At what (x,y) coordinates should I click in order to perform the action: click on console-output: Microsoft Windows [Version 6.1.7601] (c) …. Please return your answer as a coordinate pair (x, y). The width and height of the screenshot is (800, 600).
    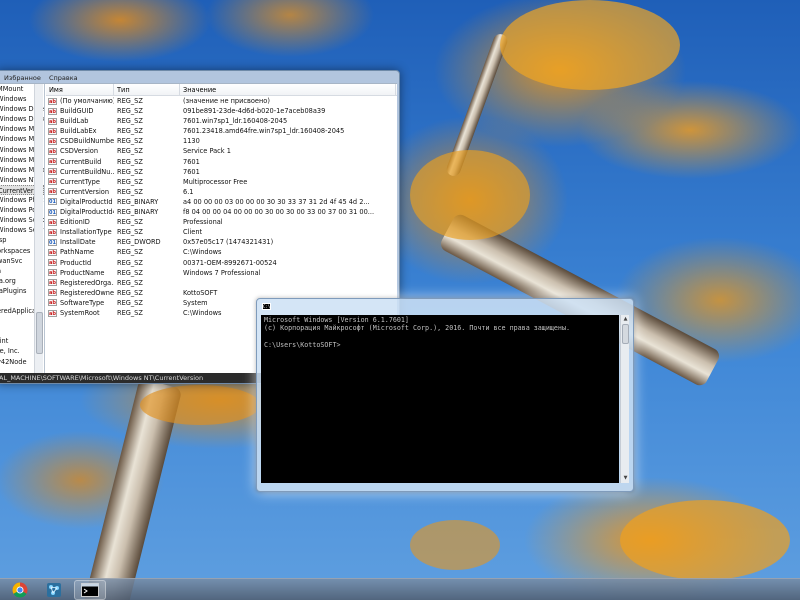
    Looking at the image, I should click on (440, 399).